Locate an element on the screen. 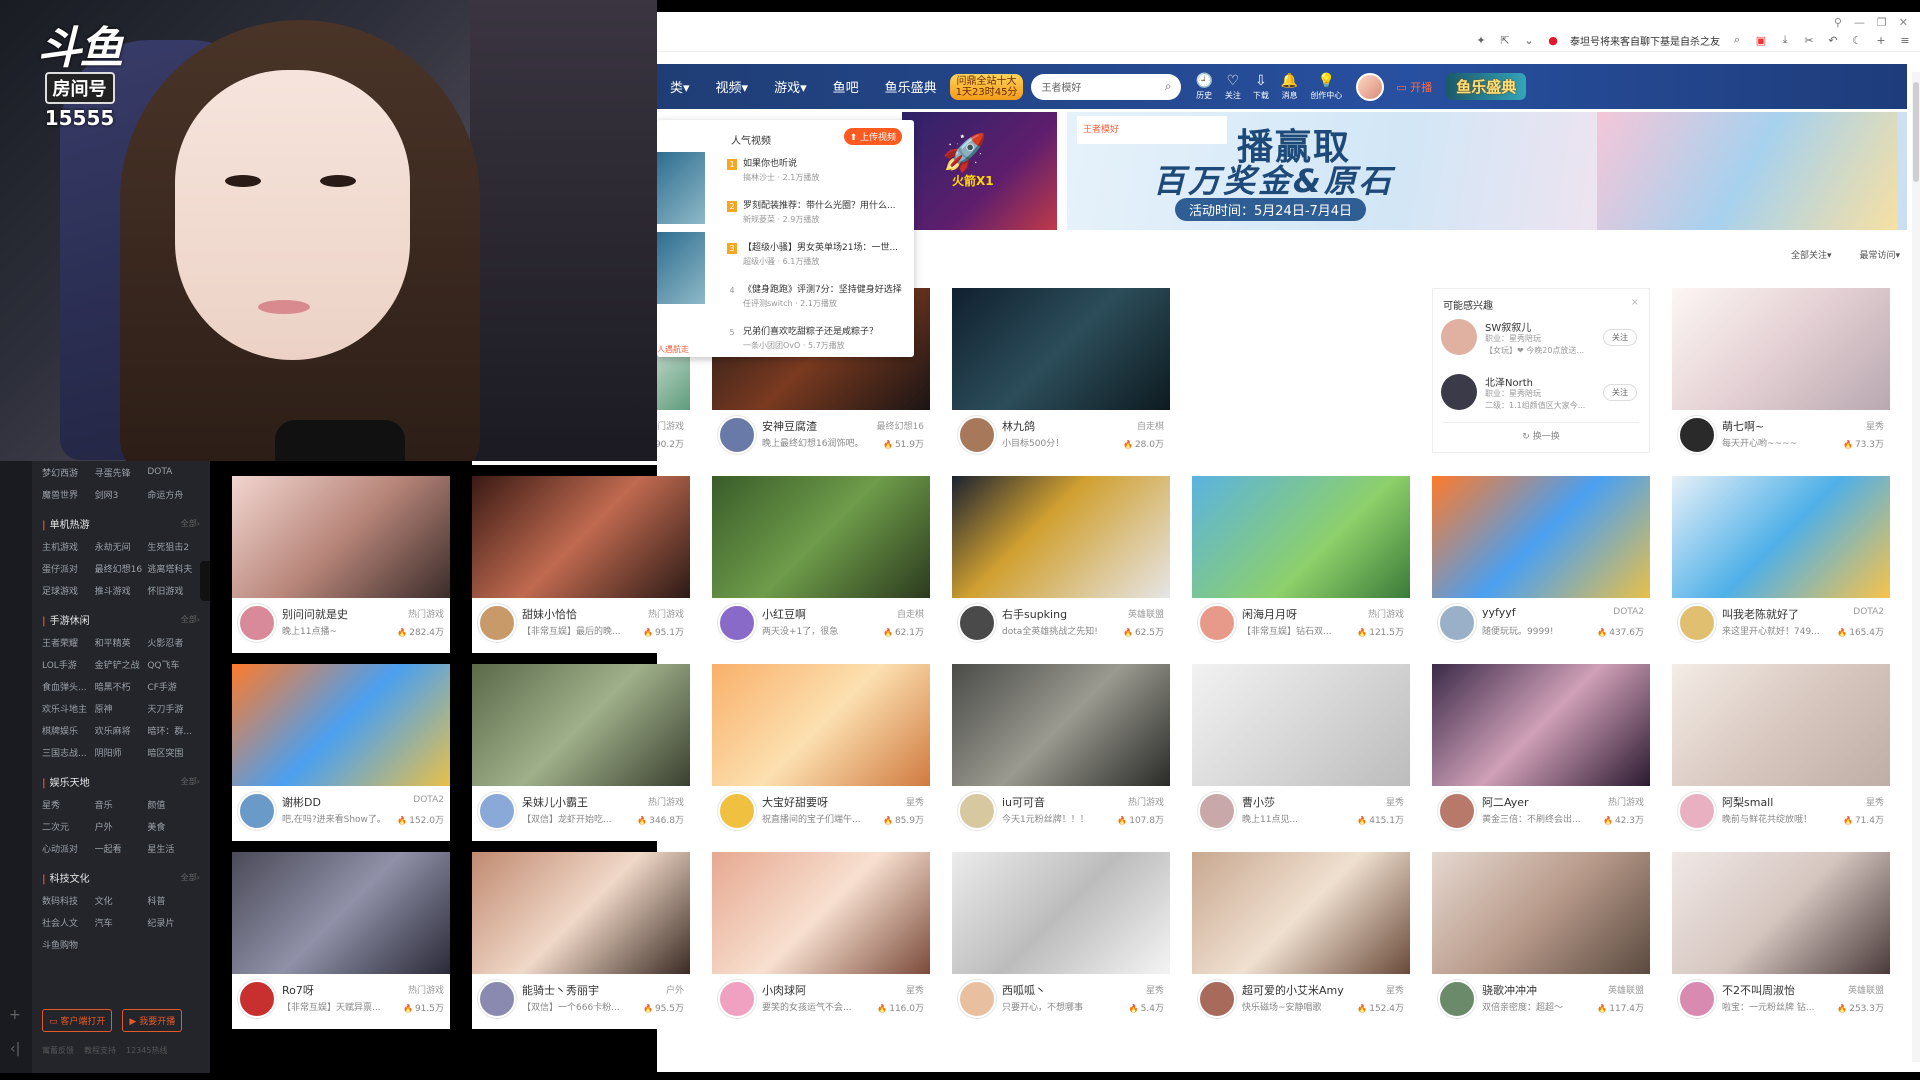 Image resolution: width=1920 pixels, height=1080 pixels. stream-category: DOTA2 is located at coordinates (428, 800).